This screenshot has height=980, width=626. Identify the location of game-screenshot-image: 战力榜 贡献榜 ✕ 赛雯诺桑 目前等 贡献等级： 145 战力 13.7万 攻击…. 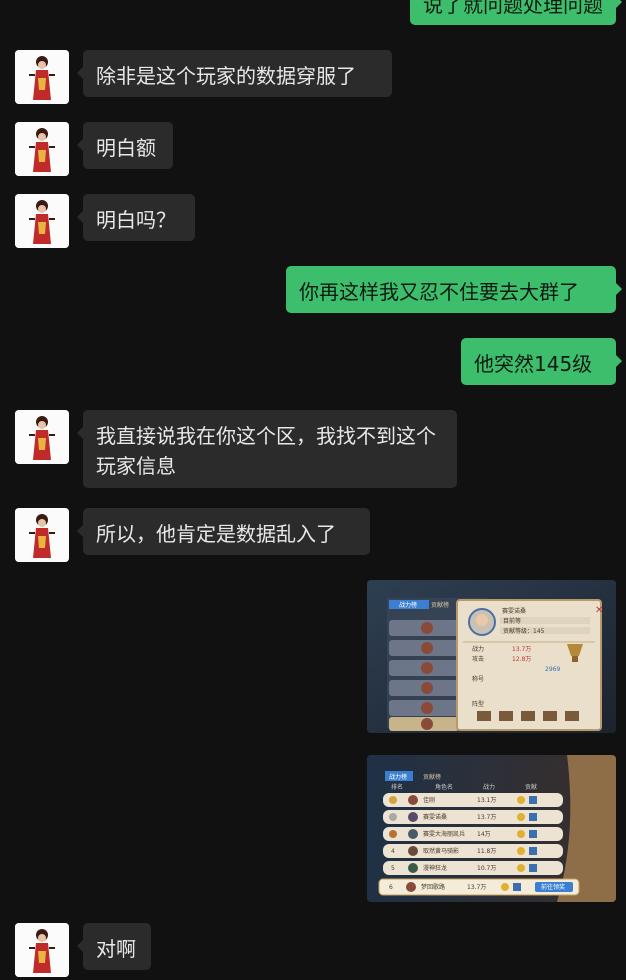
(491, 656).